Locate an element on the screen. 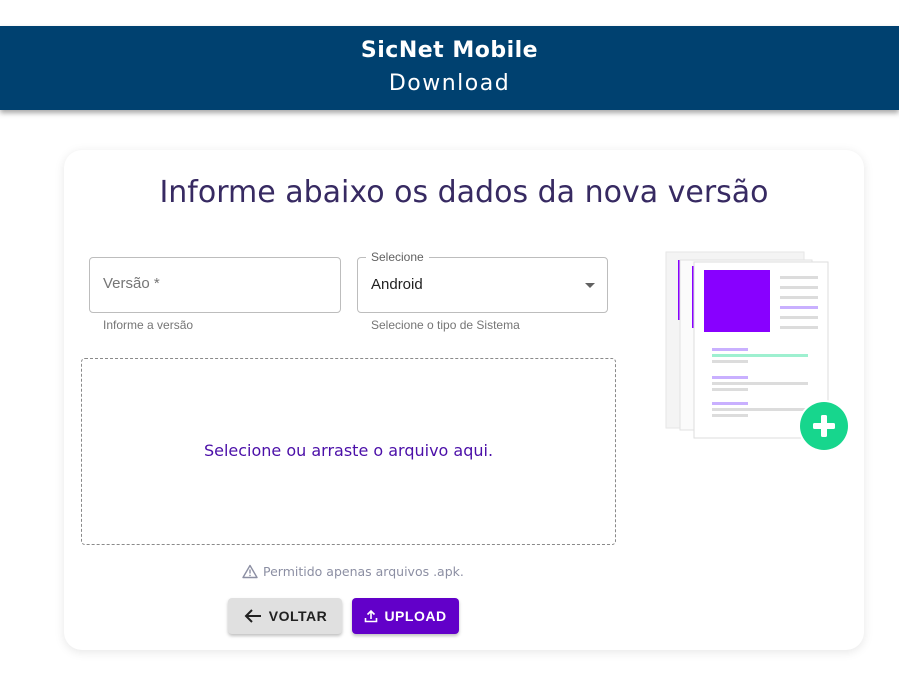  file-type-notice: Permitido apenas arquivos .apk. is located at coordinates (353, 571).